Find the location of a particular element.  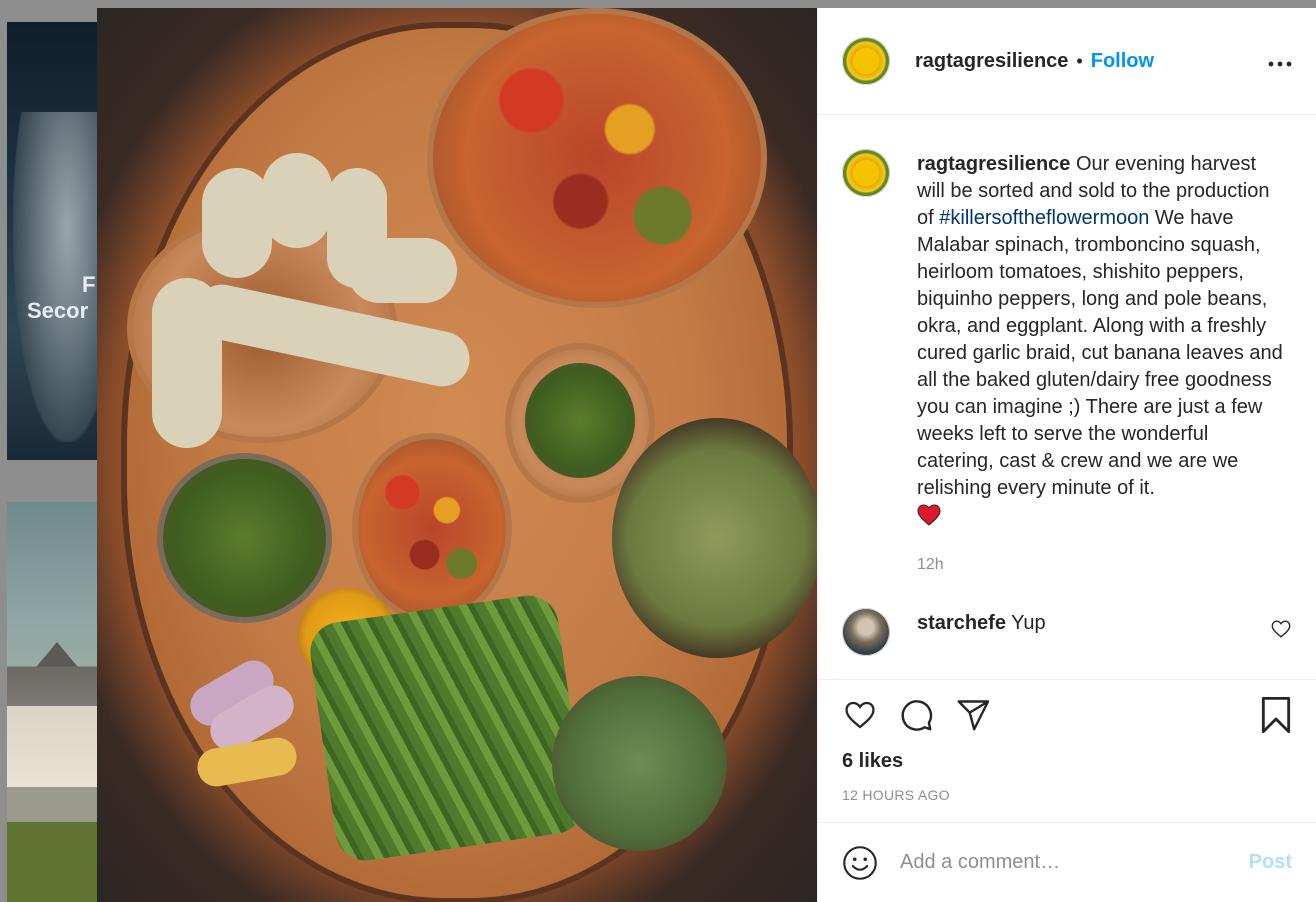

shishito-peppers-bowl is located at coordinates (244, 538).